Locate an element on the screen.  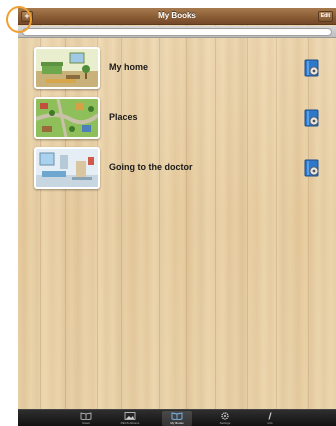
list-item: Going to the doctor is located at coordinates (184, 170).